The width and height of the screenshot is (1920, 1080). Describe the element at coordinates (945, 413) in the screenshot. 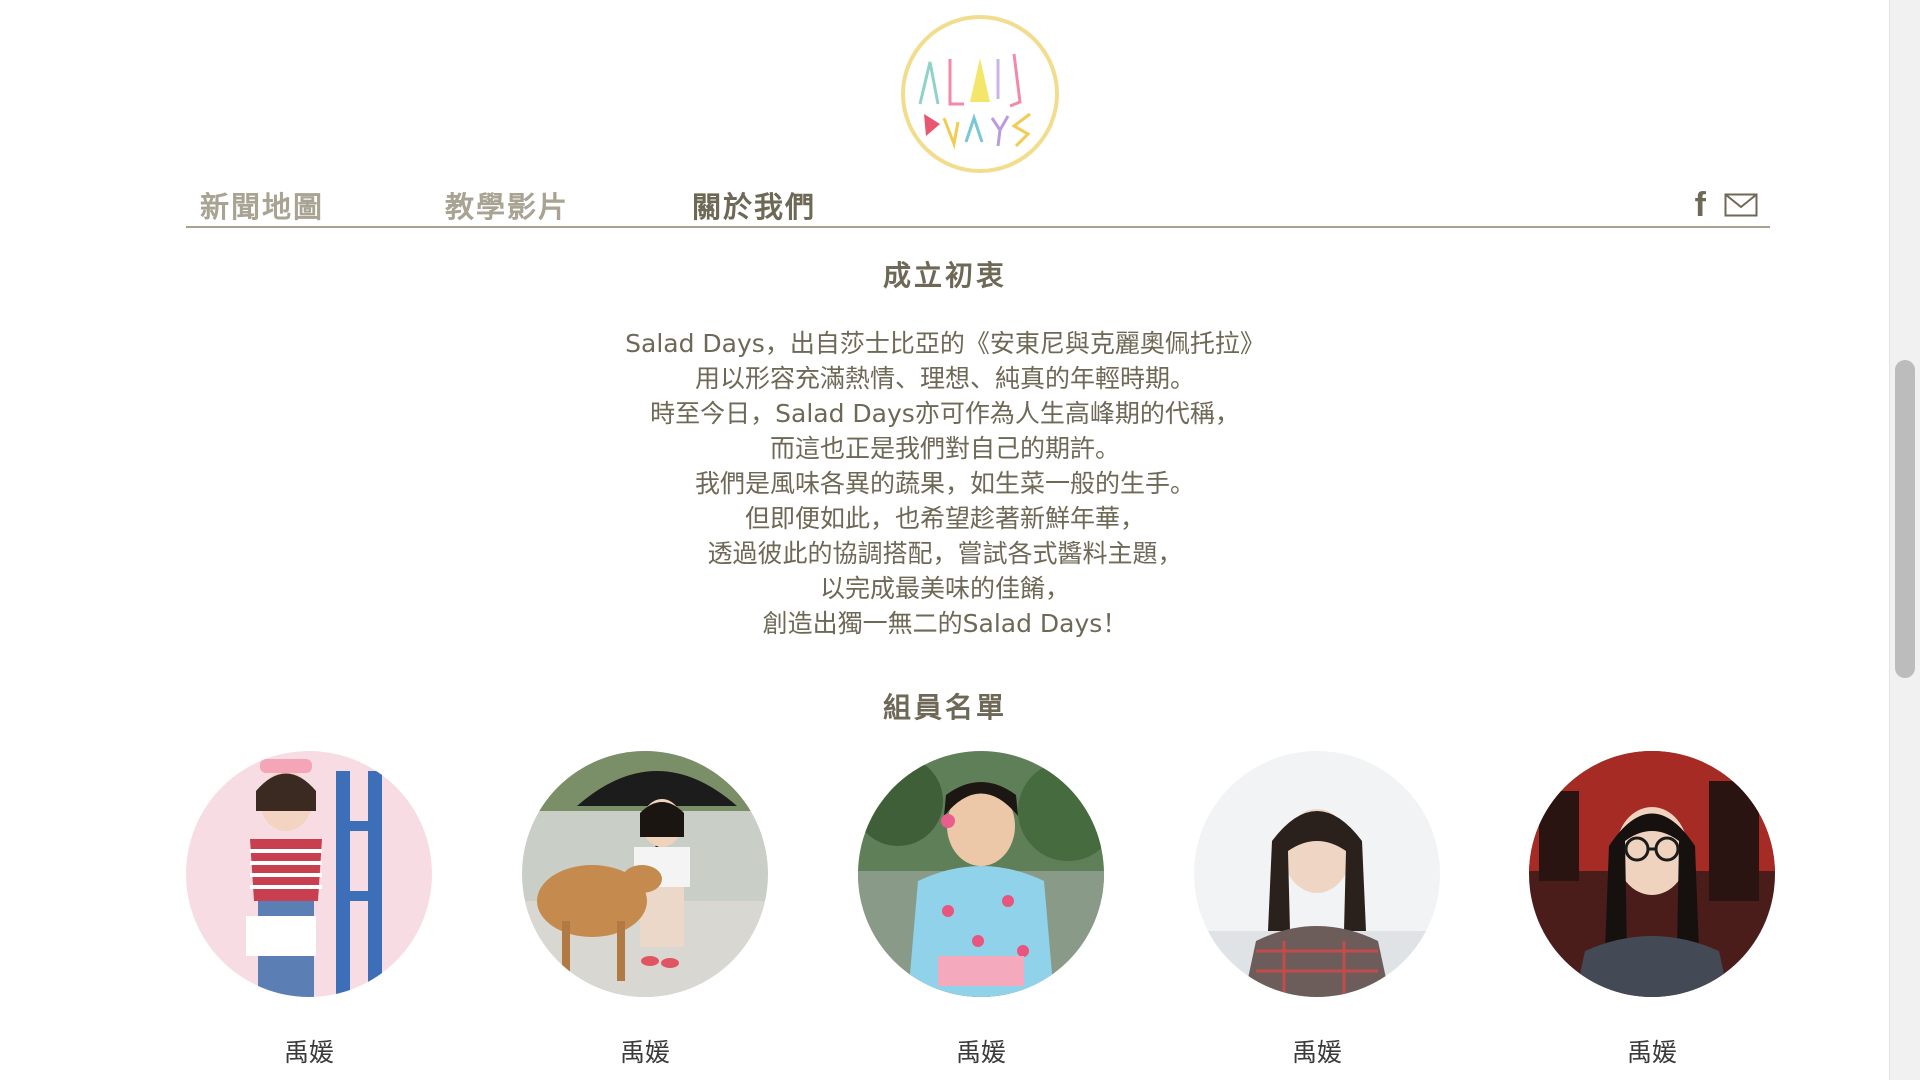

I see `about-line: 時至今日，Salad Days亦可作為人生高峰期的代稱，` at that location.